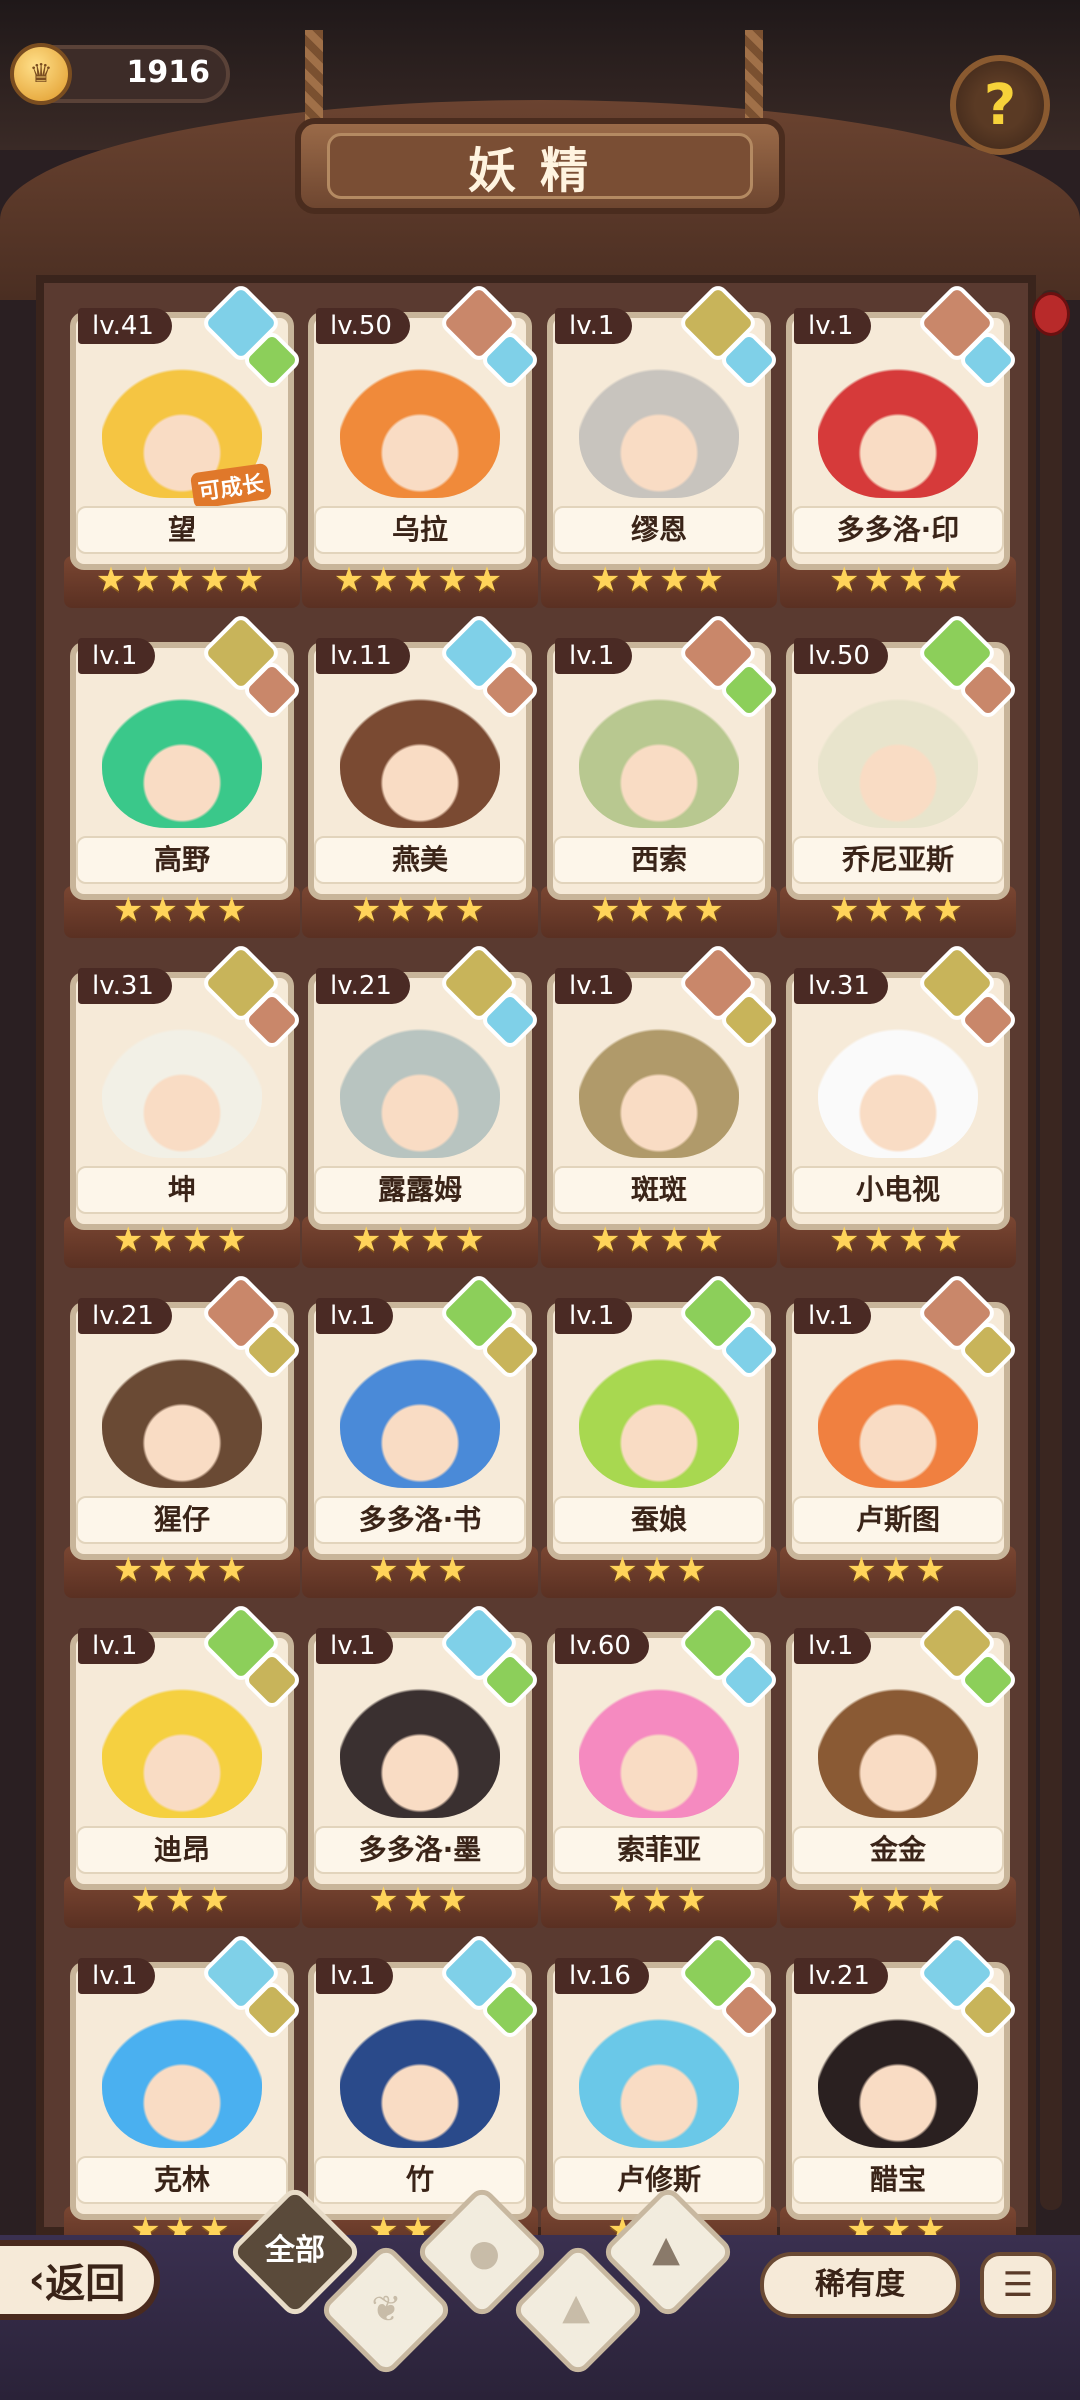 This screenshot has width=1080, height=2400. Describe the element at coordinates (900, 1104) in the screenshot. I see `fairy-card: lv.31 小电视 ★★★★` at that location.